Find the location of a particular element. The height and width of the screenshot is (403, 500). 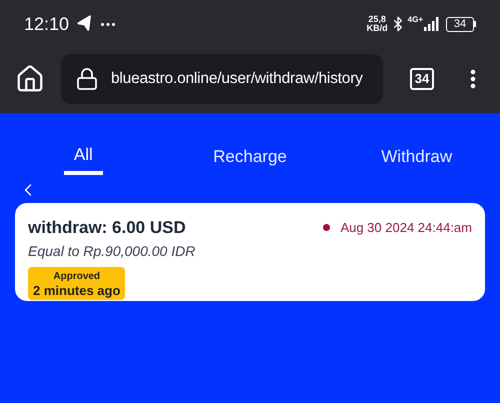

battery-indicator: 34 is located at coordinates (461, 24).